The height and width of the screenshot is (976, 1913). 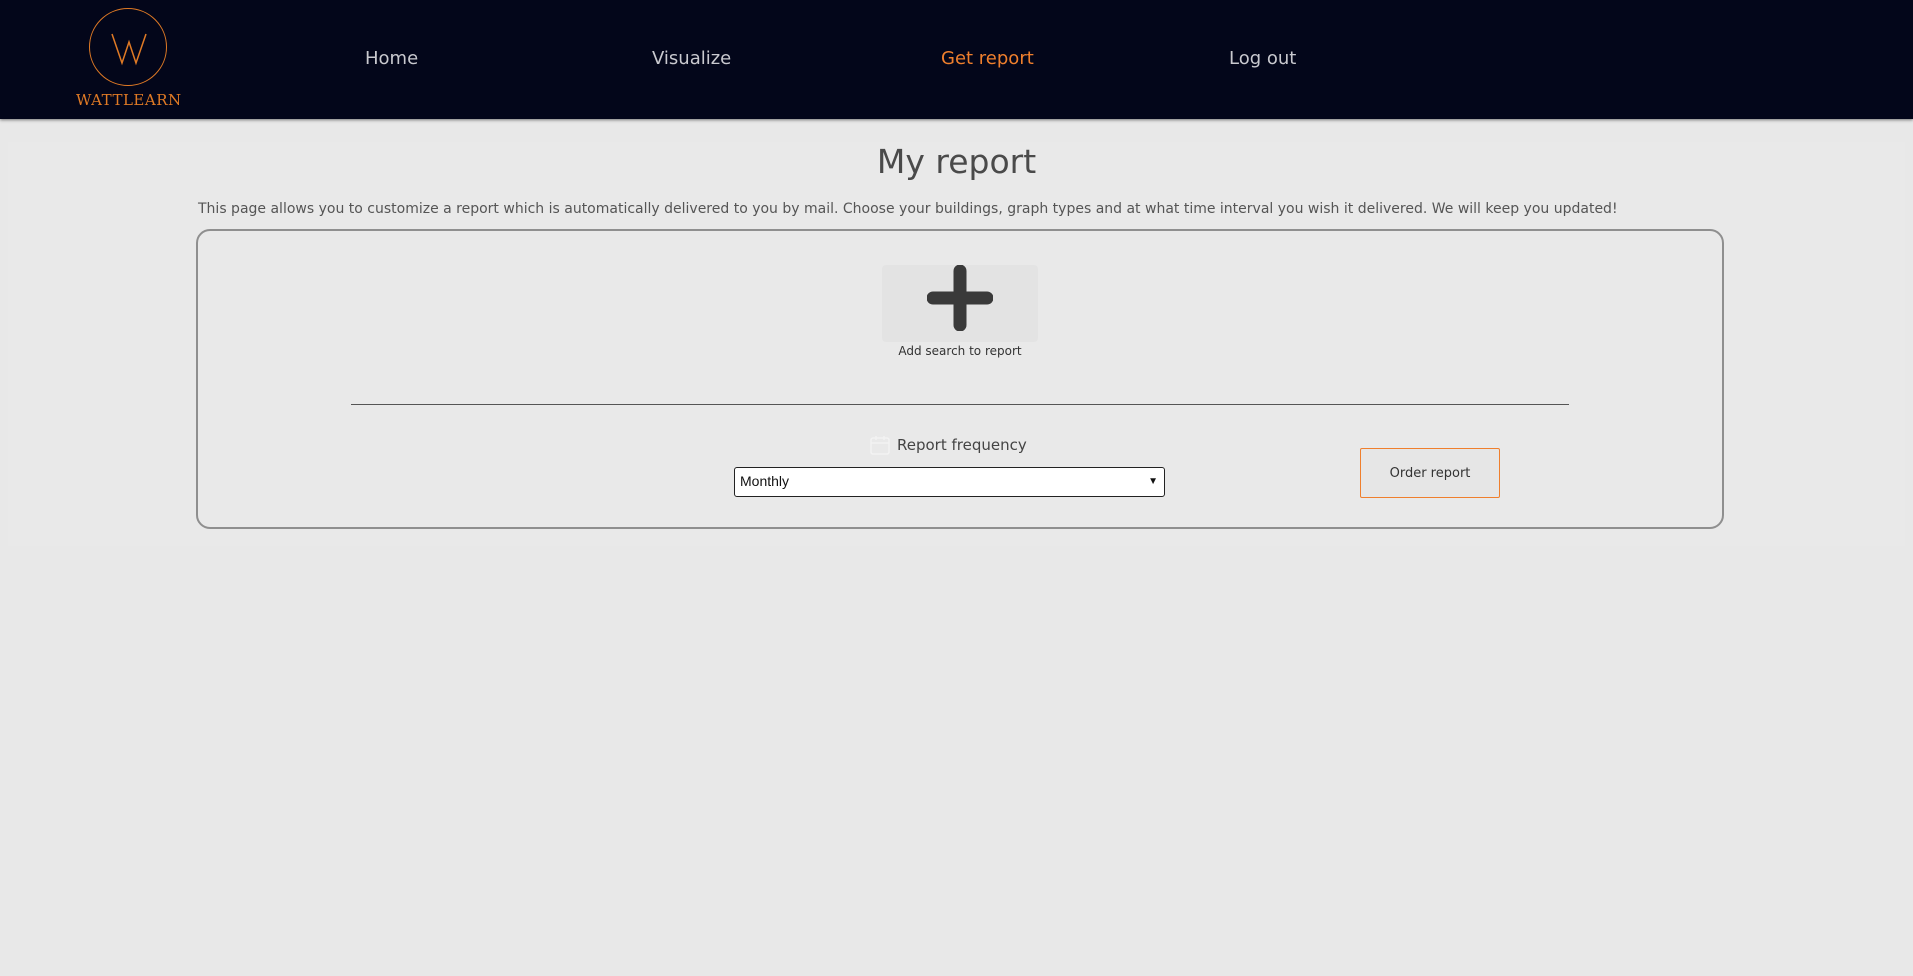 I want to click on report-frequency-text: Report frequency, so click(x=962, y=445).